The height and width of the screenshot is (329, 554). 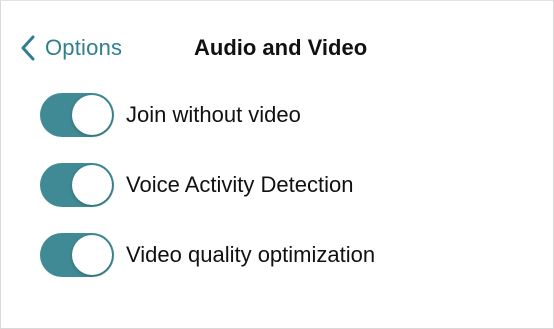 What do you see at coordinates (251, 254) in the screenshot?
I see `video-quality-optimization-label: Video quality optimization` at bounding box center [251, 254].